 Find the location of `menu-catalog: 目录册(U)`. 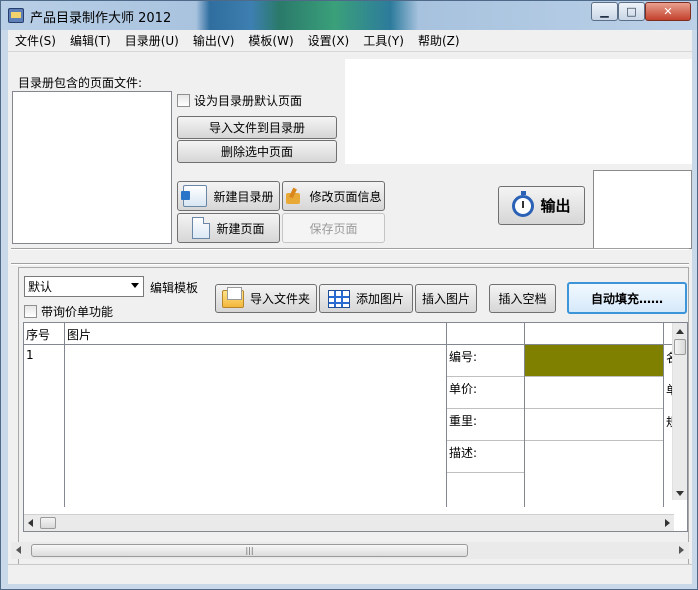

menu-catalog: 目录册(U) is located at coordinates (152, 40).